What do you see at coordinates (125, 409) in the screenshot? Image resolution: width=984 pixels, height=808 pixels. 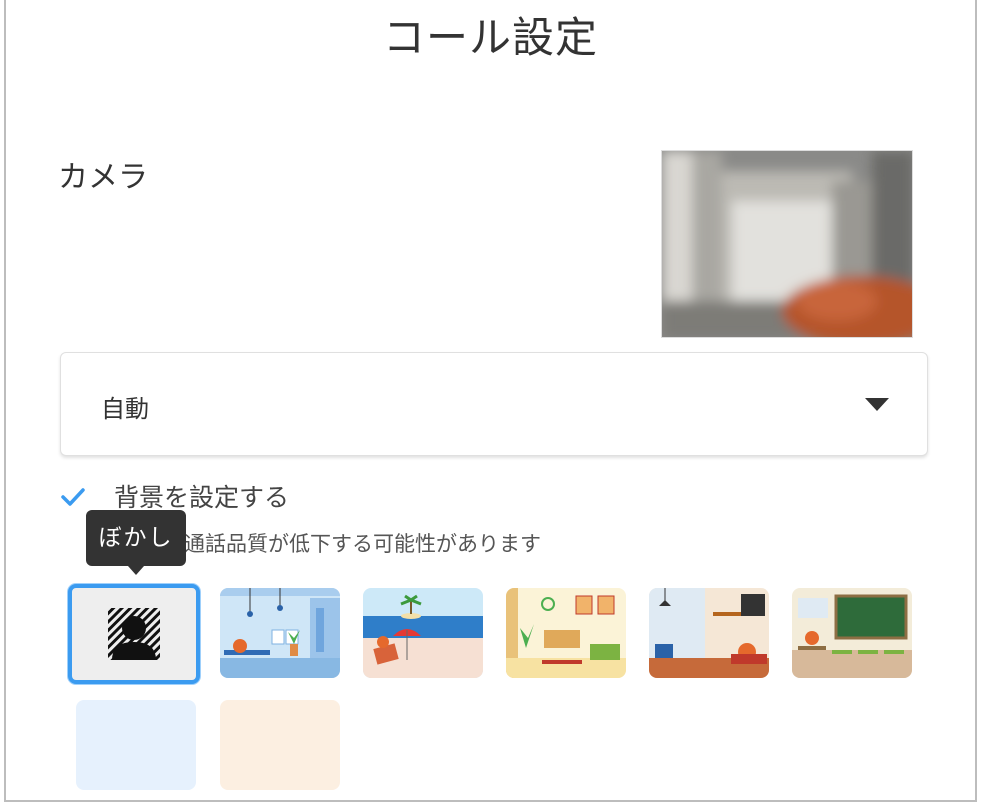 I see `camera-select-value: 自動` at bounding box center [125, 409].